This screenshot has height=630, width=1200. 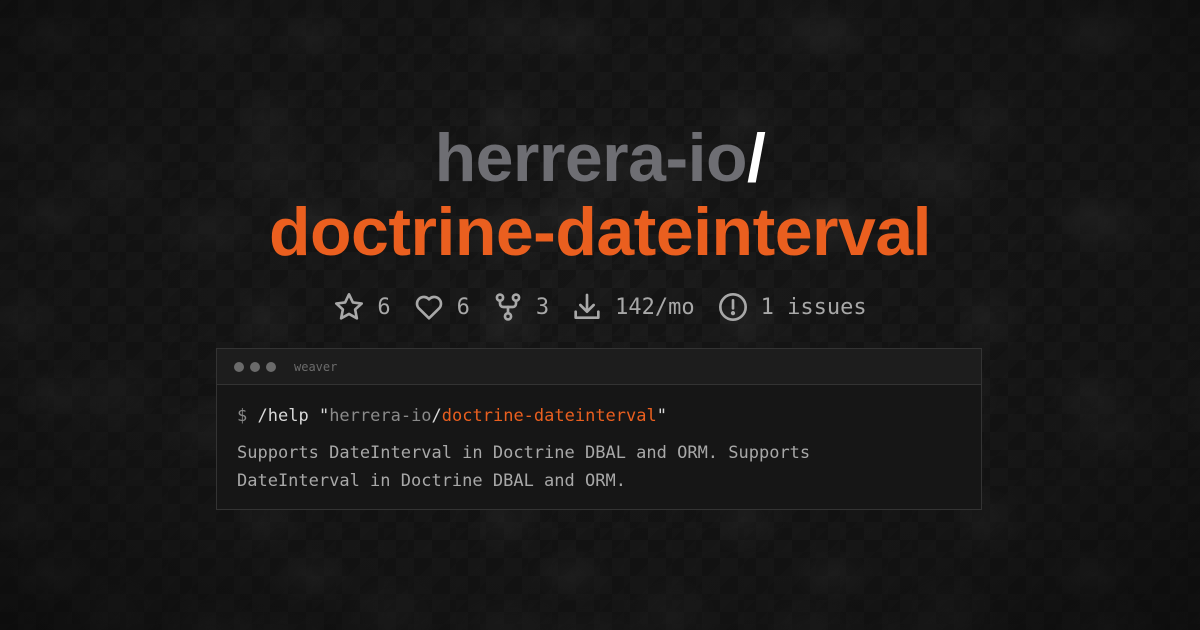 I want to click on star-icon, so click(x=349, y=307).